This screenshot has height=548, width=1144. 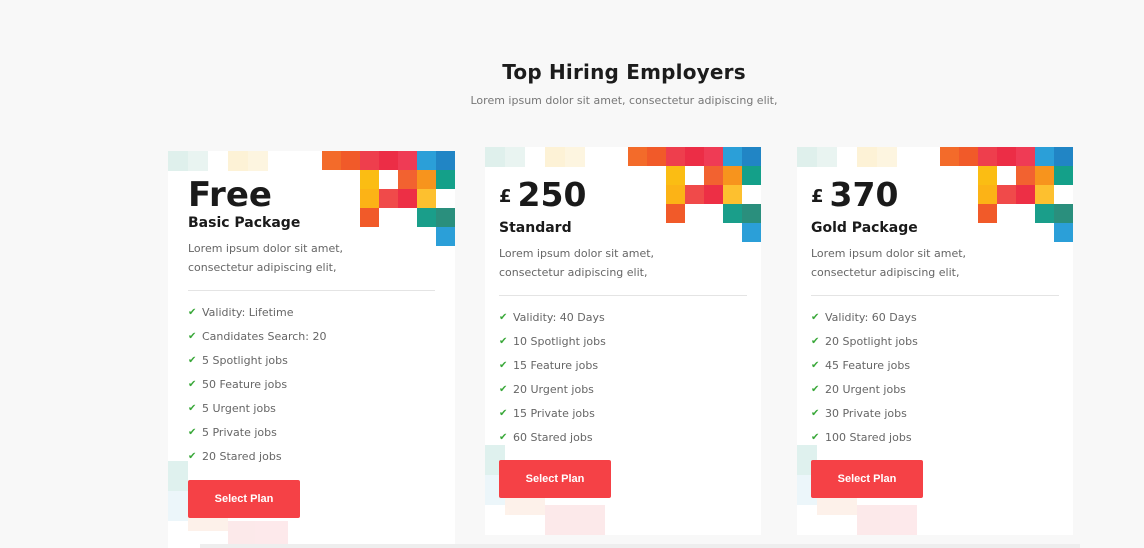 What do you see at coordinates (552, 318) in the screenshot?
I see `feature-item: ✔ Validity: 40 Days` at bounding box center [552, 318].